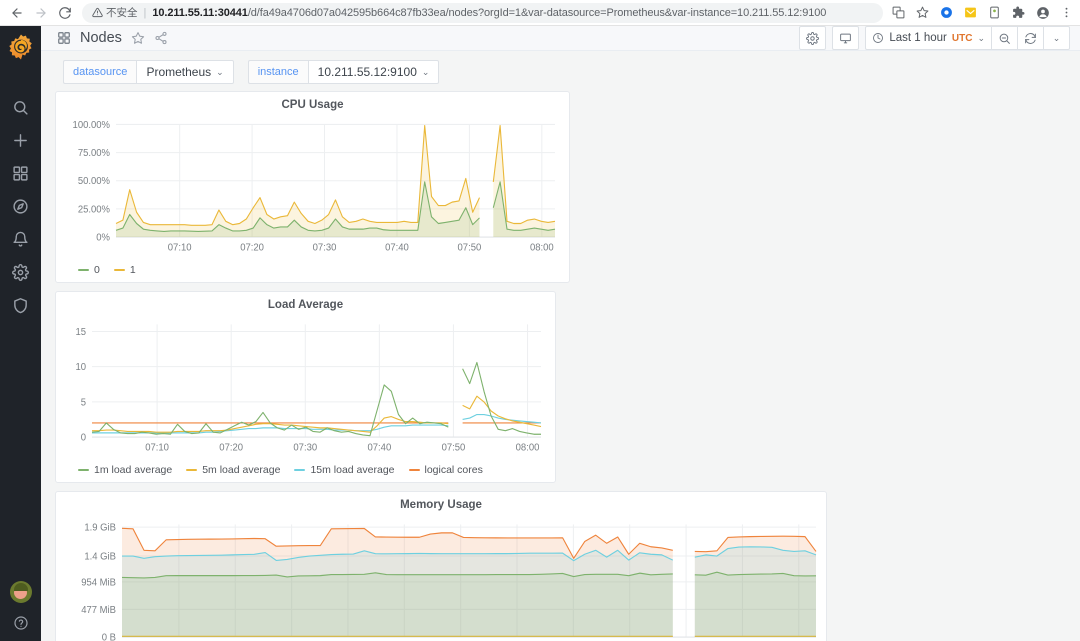  Describe the element at coordinates (241, 470) in the screenshot. I see `legend-label: 5m load average` at that location.